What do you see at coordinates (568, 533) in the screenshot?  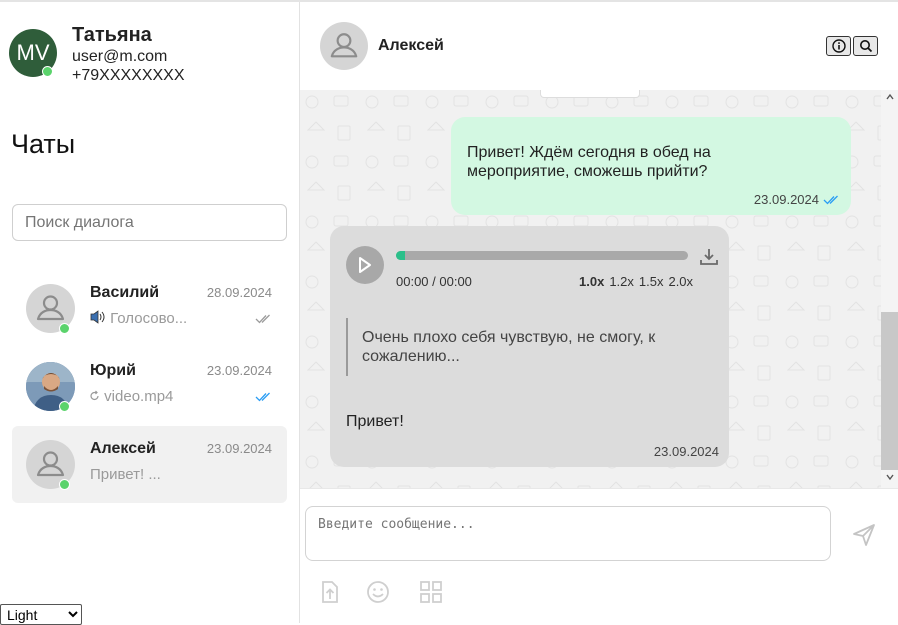 I see `message-input` at bounding box center [568, 533].